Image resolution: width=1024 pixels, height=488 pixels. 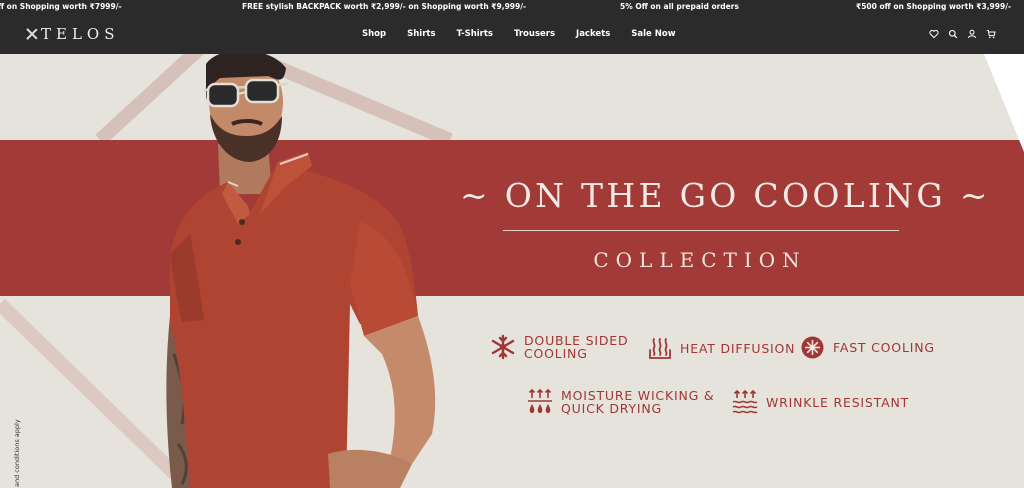 What do you see at coordinates (679, 6) in the screenshot?
I see `announcement-text: 5% Off on all prepaid orders` at bounding box center [679, 6].